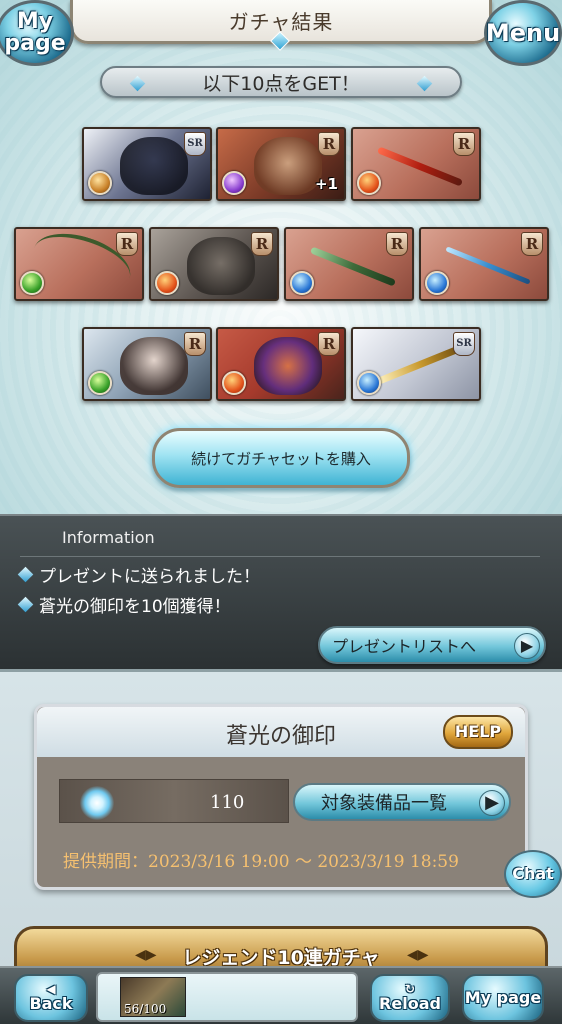 The width and height of the screenshot is (562, 1024). What do you see at coordinates (533, 874) in the screenshot?
I see `chat-button: Chat` at bounding box center [533, 874].